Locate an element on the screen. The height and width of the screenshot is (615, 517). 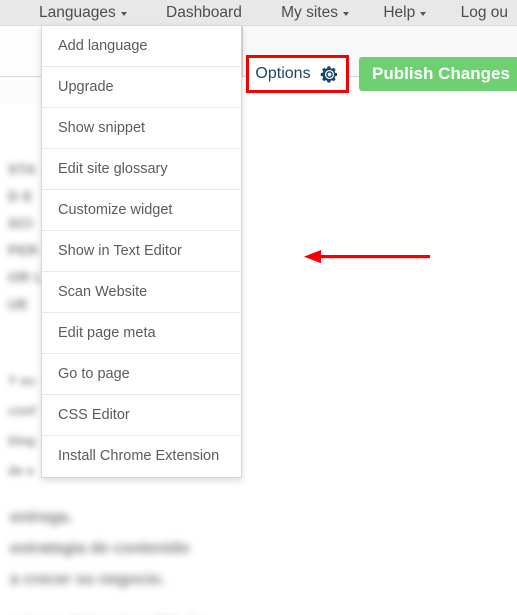
blurred-line: misma. Valore la calidad y is located at coordinates (150, 612).